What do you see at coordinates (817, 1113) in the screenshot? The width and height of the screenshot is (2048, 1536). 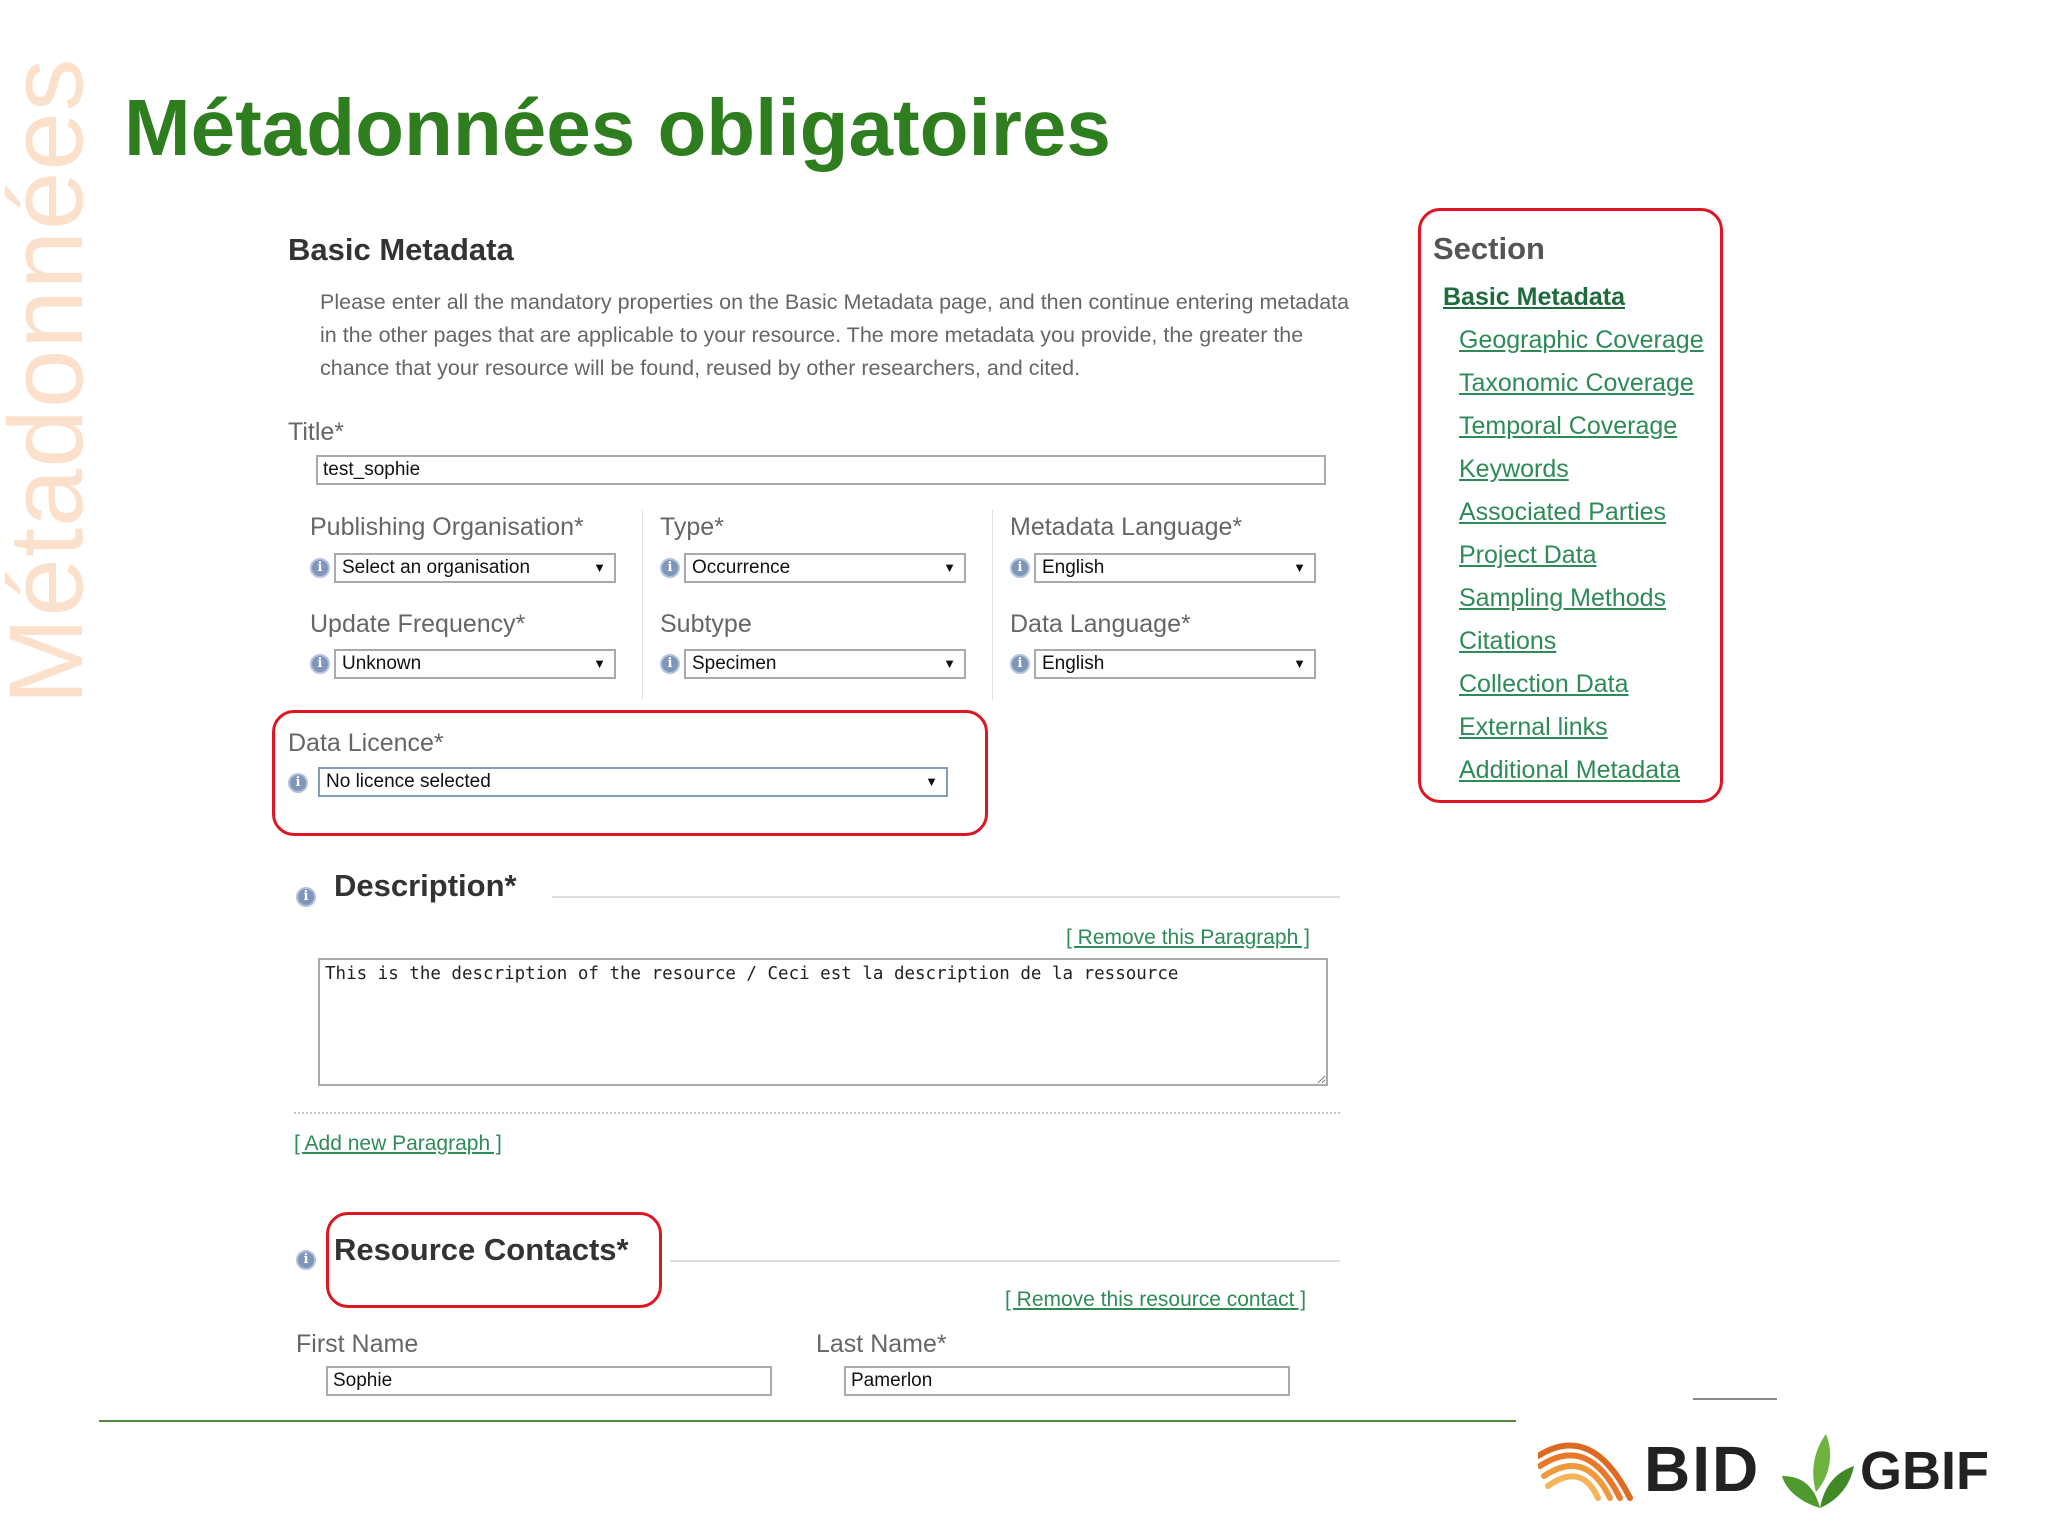 I see `description-dotted-rule` at bounding box center [817, 1113].